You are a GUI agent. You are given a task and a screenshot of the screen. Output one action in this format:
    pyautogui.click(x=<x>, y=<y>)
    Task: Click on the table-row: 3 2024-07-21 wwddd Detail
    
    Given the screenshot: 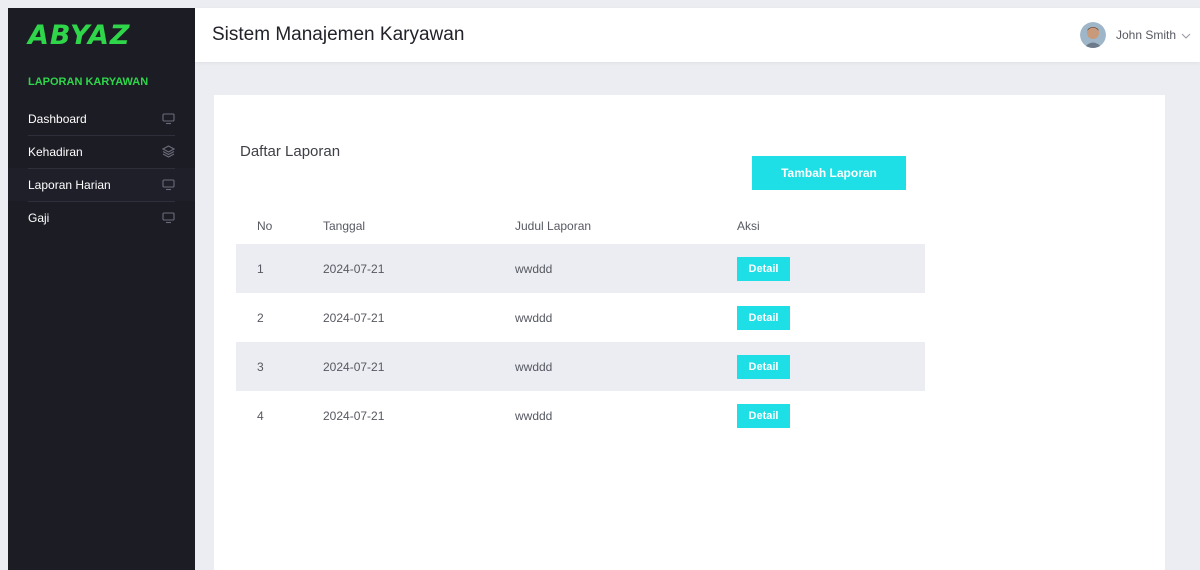 What is the action you would take?
    pyautogui.click(x=580, y=366)
    